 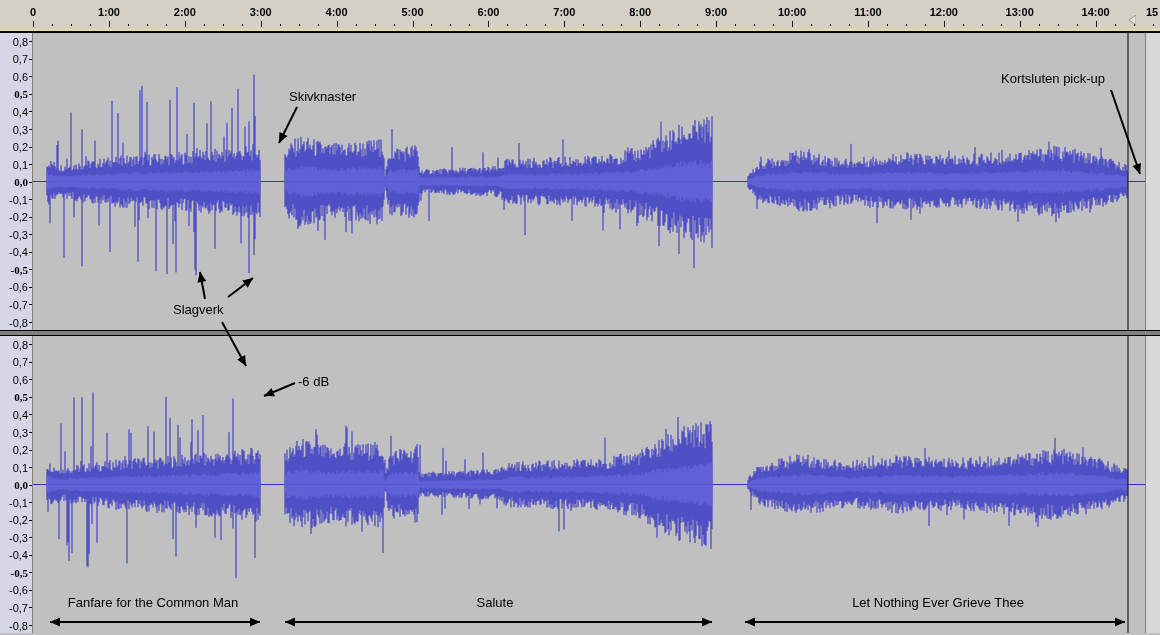 I want to click on annotation-label: -6 dB, so click(x=314, y=381).